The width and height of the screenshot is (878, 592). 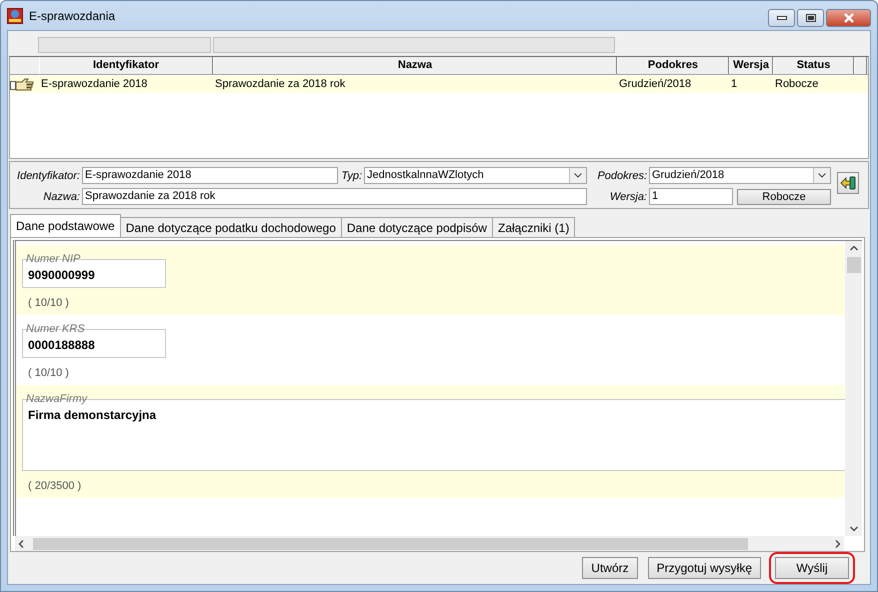 I want to click on app-icon, so click(x=15, y=16).